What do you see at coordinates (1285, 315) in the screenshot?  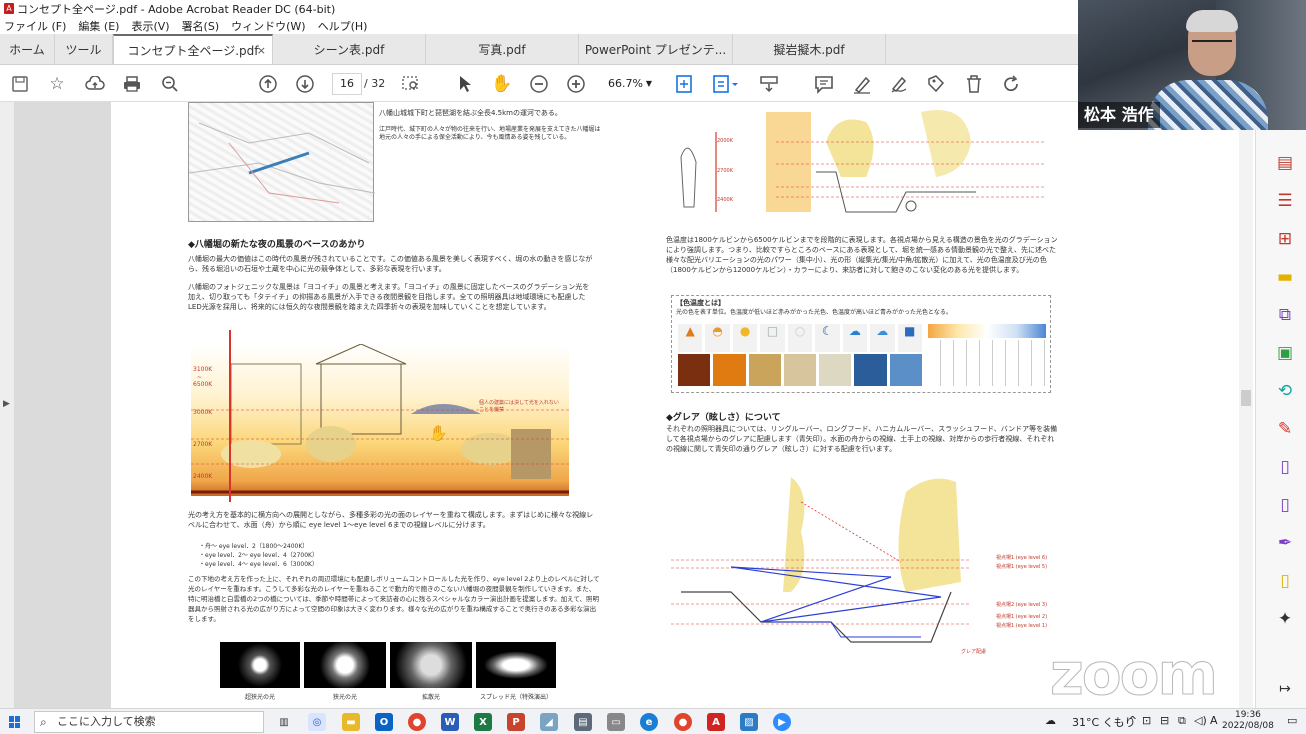 I see `combine-files-icon: ⧉` at bounding box center [1285, 315].